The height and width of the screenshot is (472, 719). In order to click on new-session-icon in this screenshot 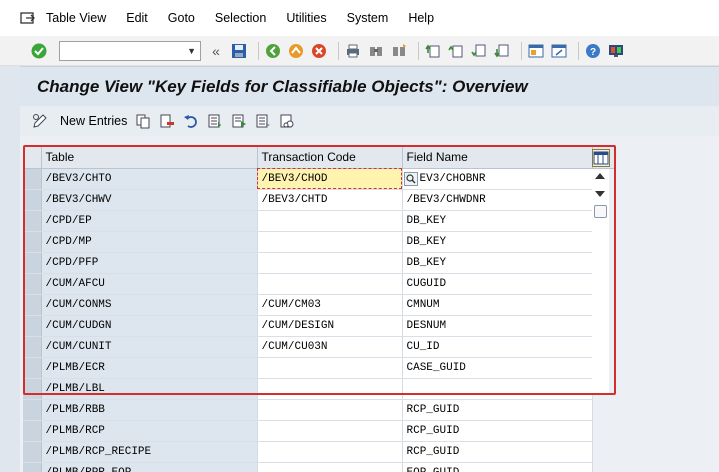, I will do `click(536, 51)`.